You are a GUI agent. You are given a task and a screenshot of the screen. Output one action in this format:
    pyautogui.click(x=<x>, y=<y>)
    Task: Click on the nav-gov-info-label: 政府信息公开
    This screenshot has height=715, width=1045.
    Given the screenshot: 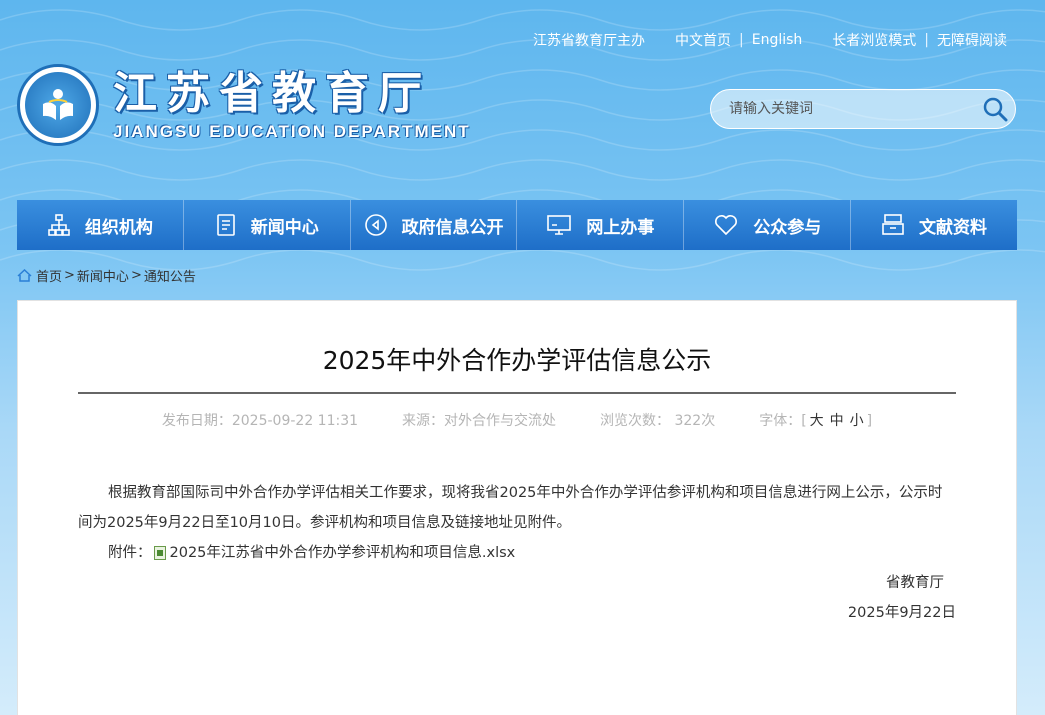 What is the action you would take?
    pyautogui.click(x=452, y=227)
    